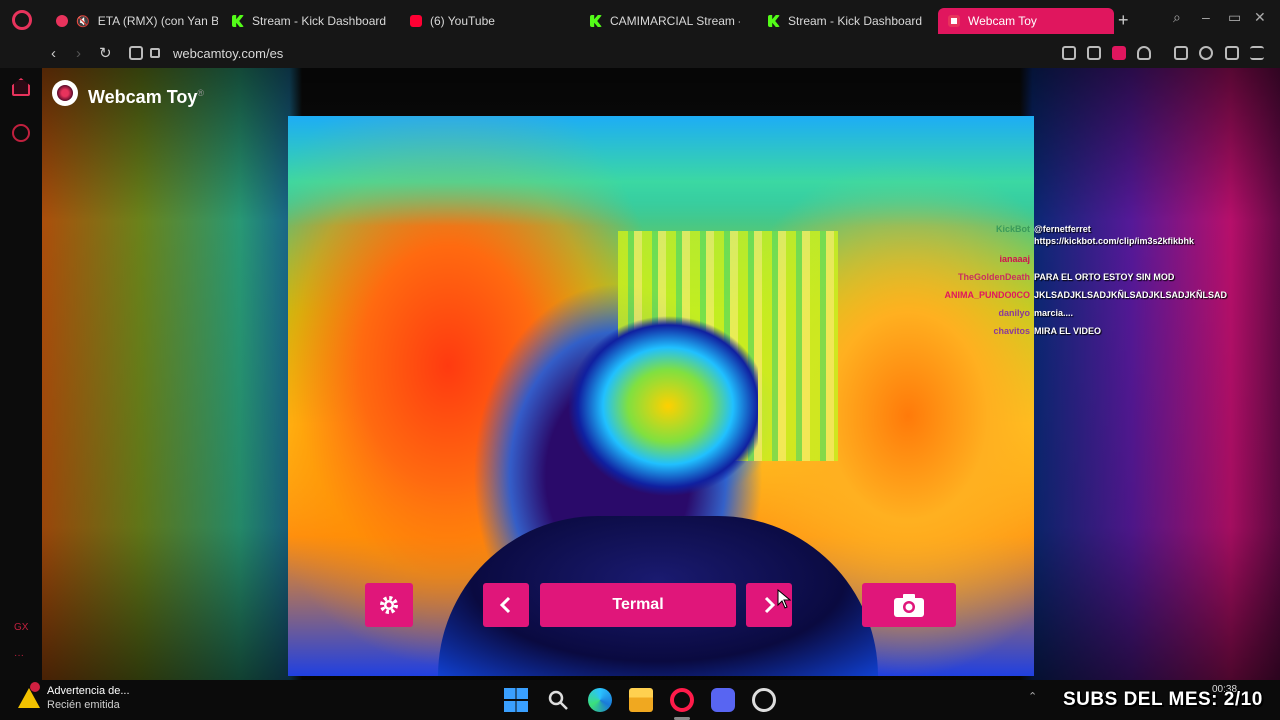  I want to click on url-field: webcamtoy.com/es, so click(228, 54).